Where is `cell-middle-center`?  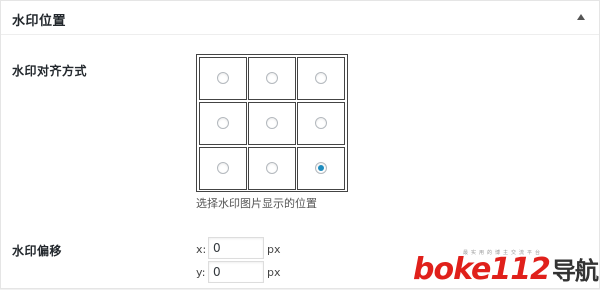
cell-middle-center is located at coordinates (272, 123).